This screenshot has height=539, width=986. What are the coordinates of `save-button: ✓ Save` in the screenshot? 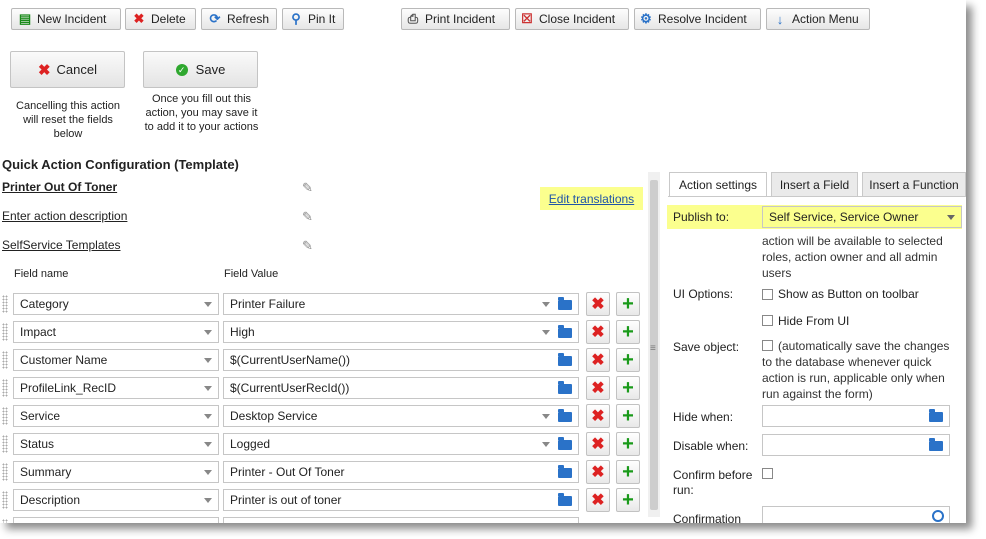 It's located at (200, 69).